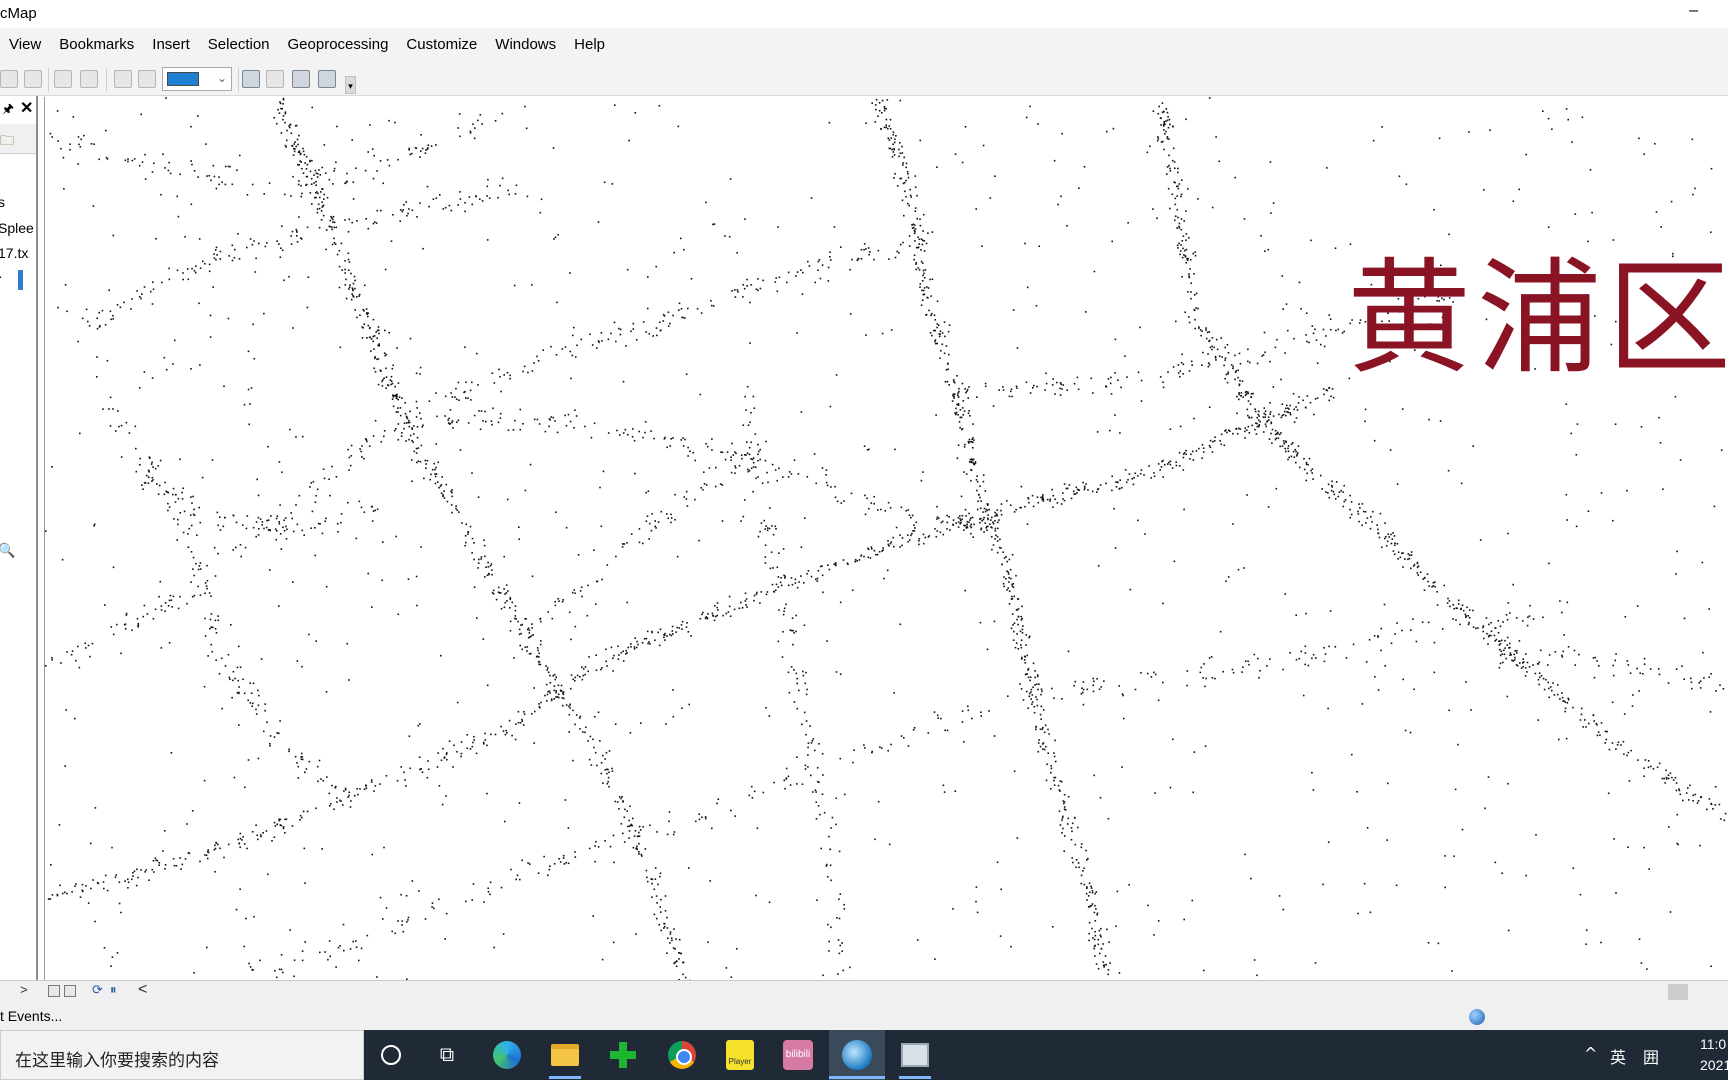 Image resolution: width=1728 pixels, height=1080 pixels. What do you see at coordinates (275, 79) in the screenshot?
I see `table-icon` at bounding box center [275, 79].